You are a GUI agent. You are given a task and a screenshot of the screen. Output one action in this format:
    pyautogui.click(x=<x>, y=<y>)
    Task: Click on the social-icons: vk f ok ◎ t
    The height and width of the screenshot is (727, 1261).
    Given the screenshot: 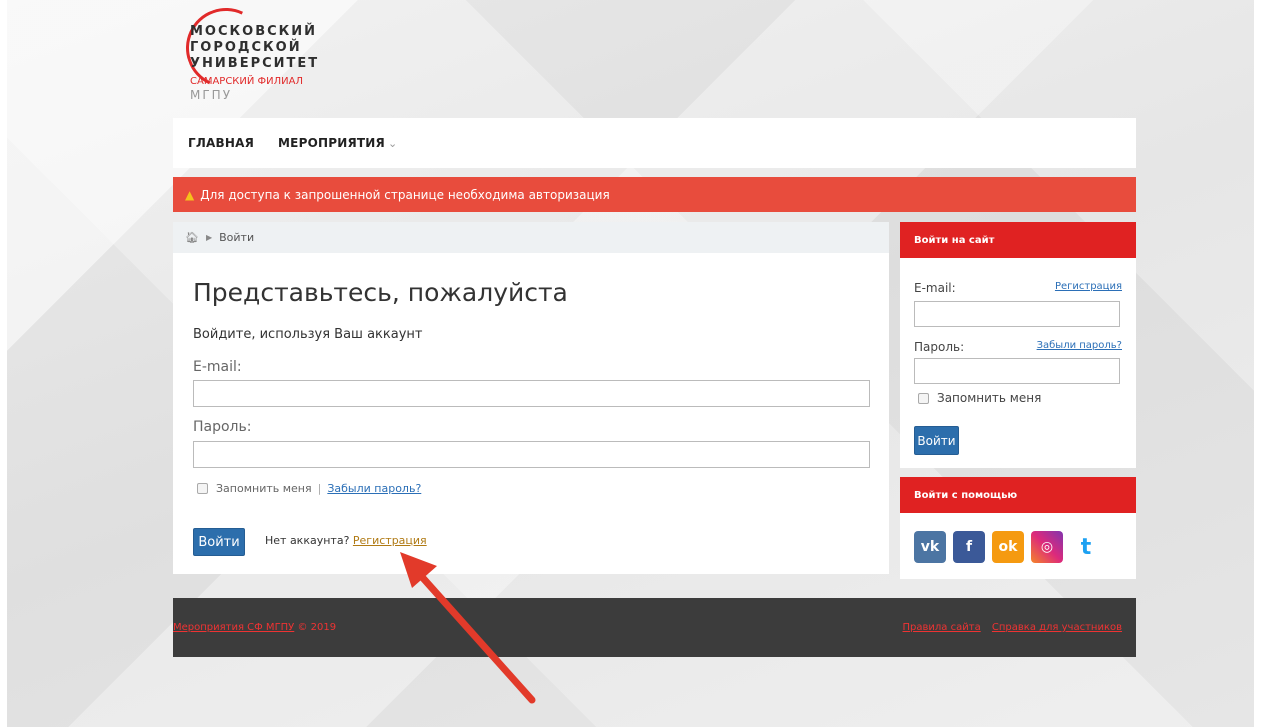 What is the action you would take?
    pyautogui.click(x=1008, y=547)
    